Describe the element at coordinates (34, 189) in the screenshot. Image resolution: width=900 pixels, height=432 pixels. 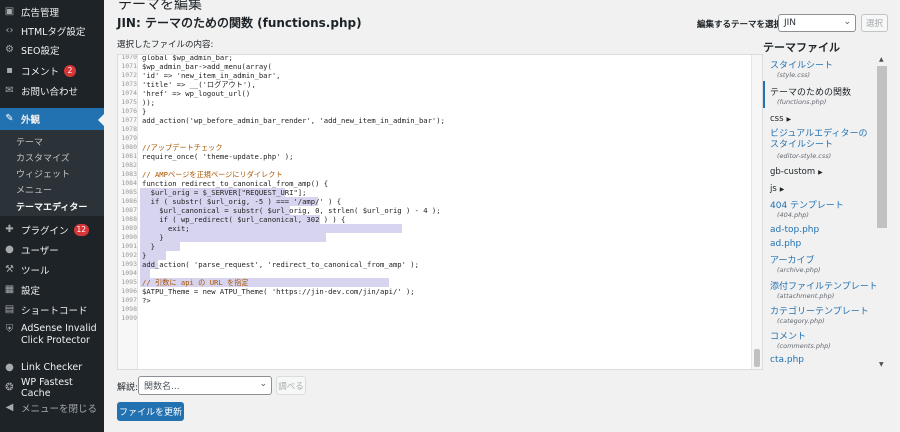
I see `submenu-menus: メニュー` at that location.